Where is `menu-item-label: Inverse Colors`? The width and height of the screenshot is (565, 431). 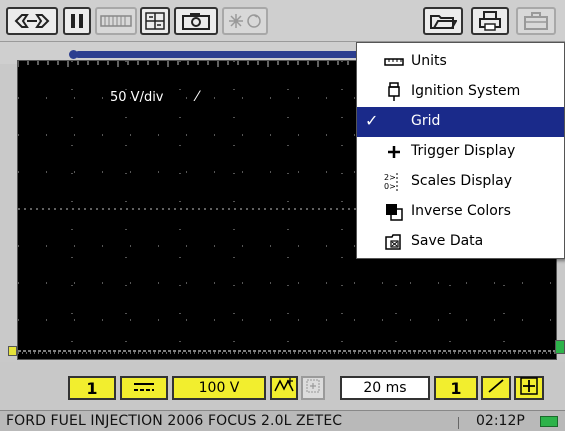
menu-item-label: Inverse Colors is located at coordinates (461, 211).